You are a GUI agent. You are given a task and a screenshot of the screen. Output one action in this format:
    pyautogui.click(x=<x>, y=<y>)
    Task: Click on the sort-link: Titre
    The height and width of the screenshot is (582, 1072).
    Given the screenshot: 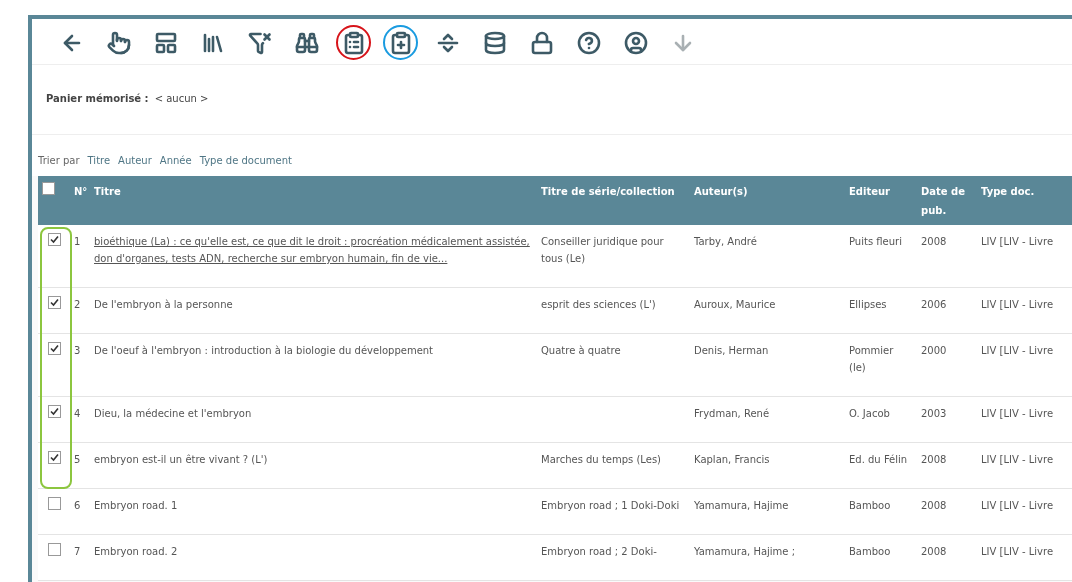 What is the action you would take?
    pyautogui.click(x=99, y=160)
    